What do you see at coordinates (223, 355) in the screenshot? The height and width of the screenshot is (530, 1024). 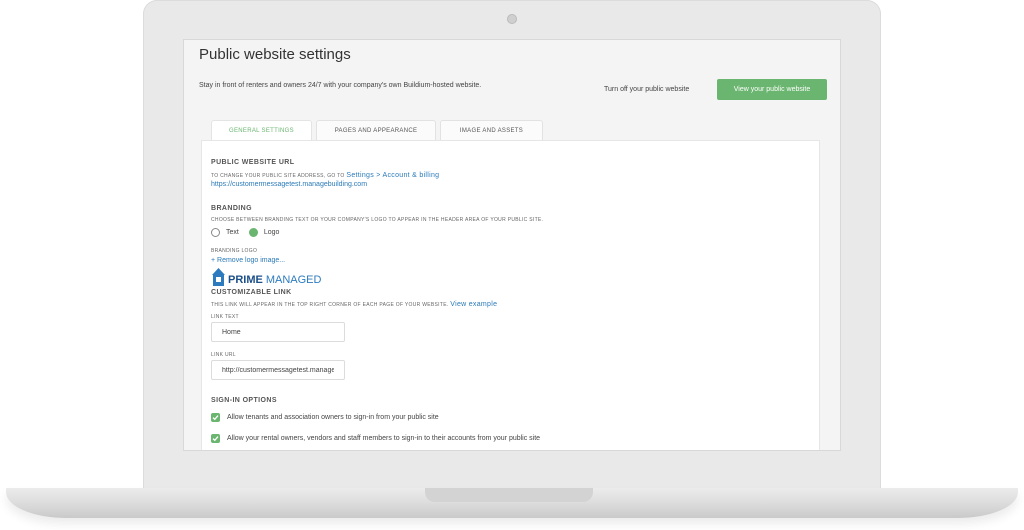 I see `link-url-label: LINK URL` at bounding box center [223, 355].